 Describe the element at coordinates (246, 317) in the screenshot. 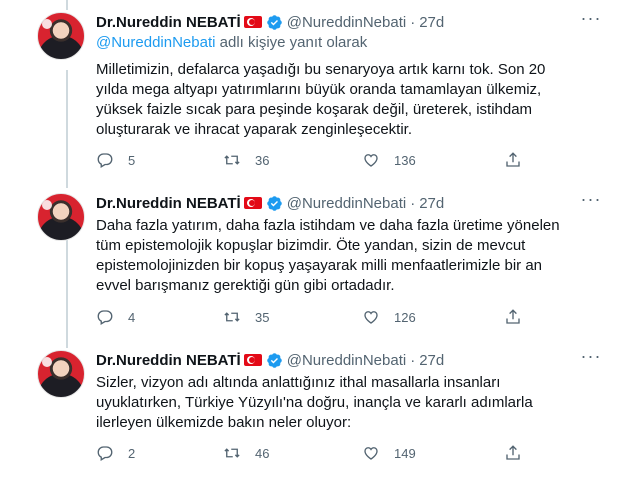

I see `retweet-button: 35` at that location.